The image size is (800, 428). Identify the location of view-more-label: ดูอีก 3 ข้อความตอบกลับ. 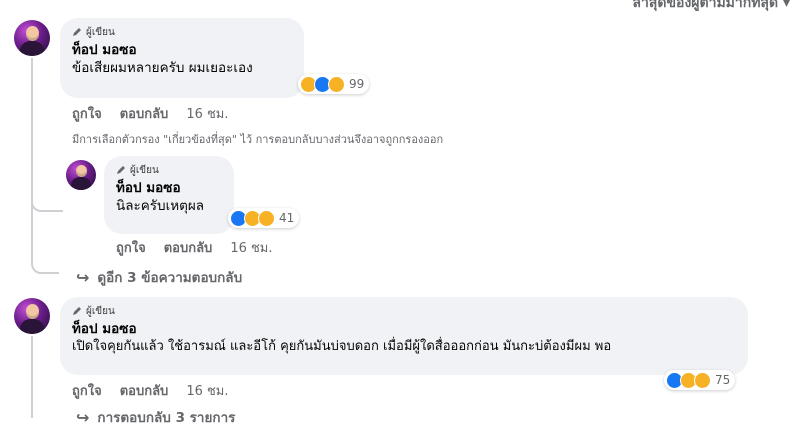
(170, 278).